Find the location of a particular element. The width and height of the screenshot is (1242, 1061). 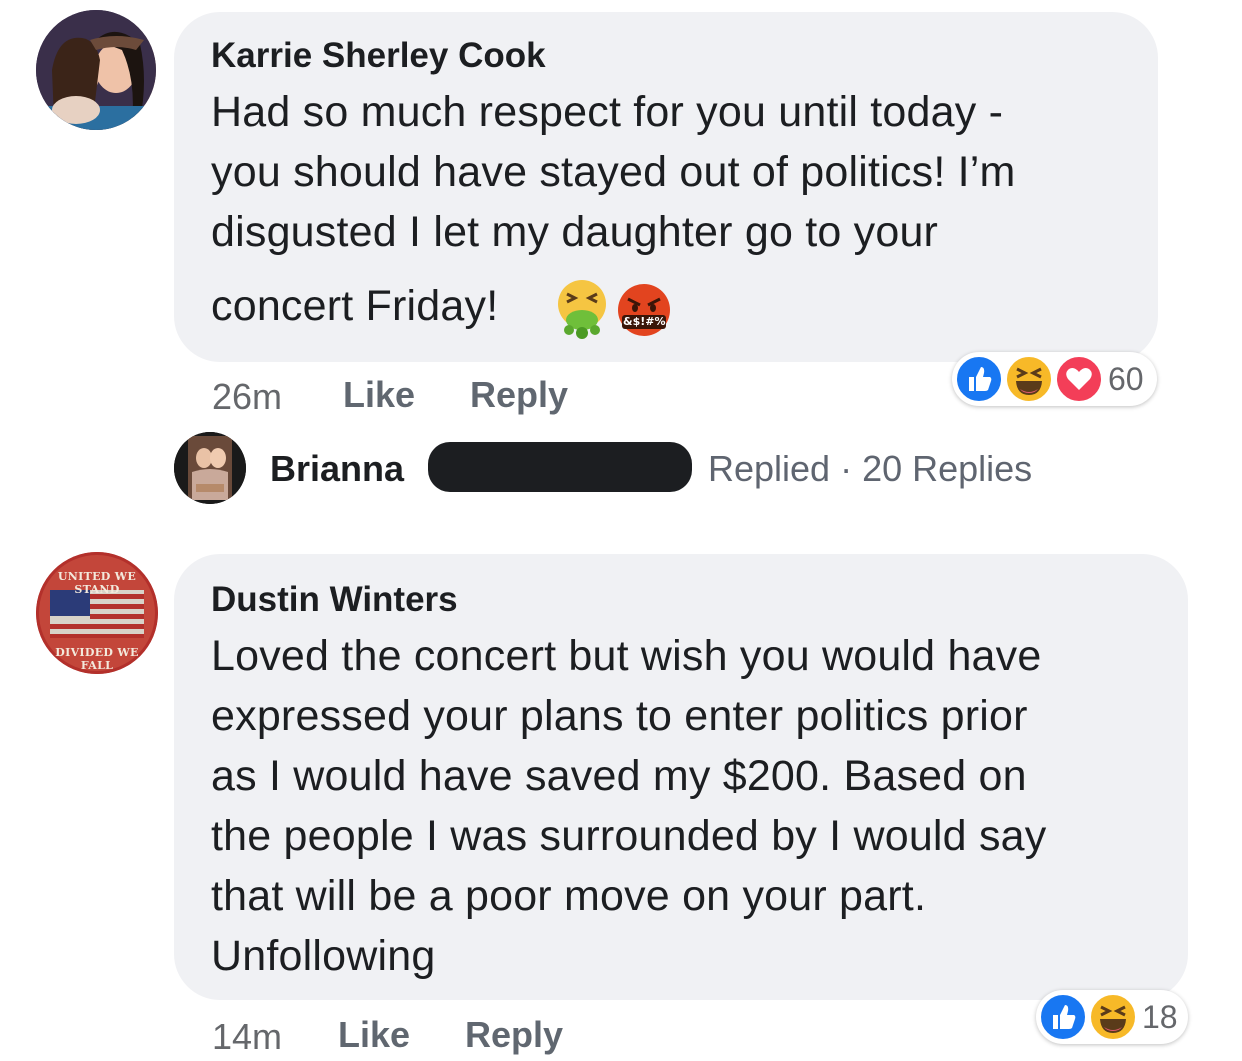

comment-author: Dustin Winters is located at coordinates (334, 600).